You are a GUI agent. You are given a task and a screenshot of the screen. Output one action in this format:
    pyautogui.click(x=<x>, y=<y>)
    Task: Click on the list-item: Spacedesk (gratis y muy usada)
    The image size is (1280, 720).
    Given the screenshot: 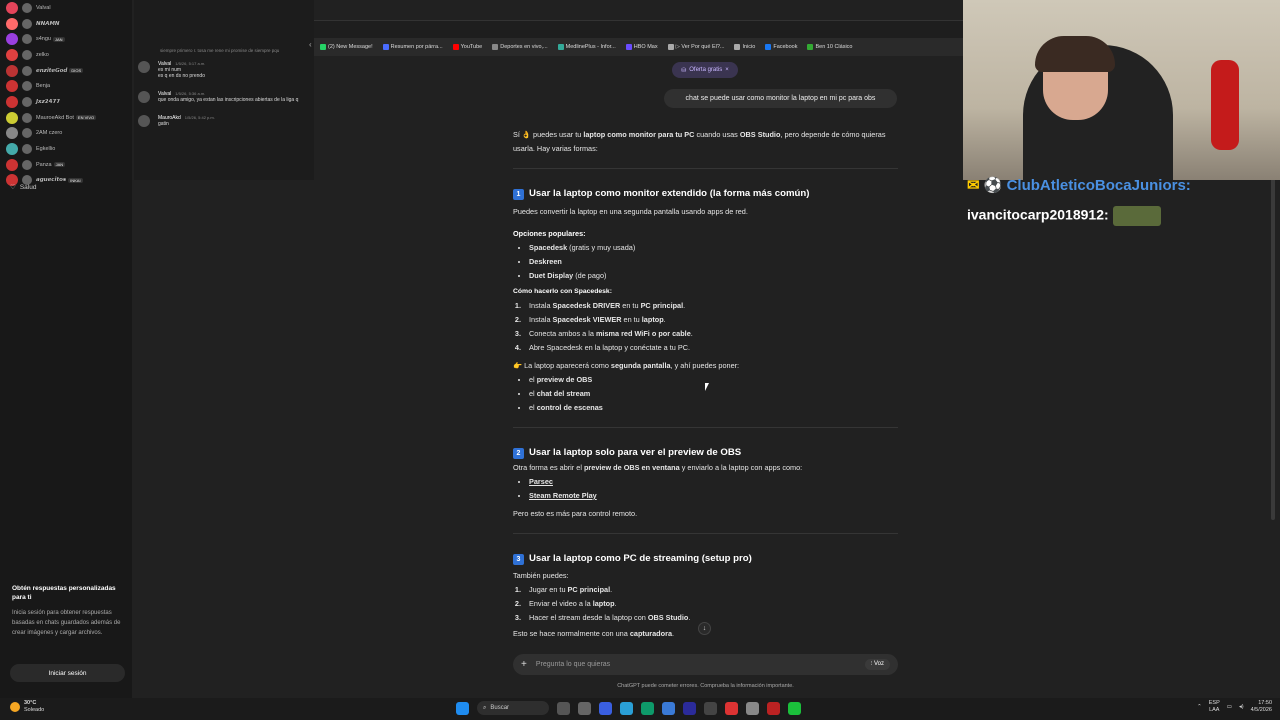 What is the action you would take?
    pyautogui.click(x=713, y=248)
    